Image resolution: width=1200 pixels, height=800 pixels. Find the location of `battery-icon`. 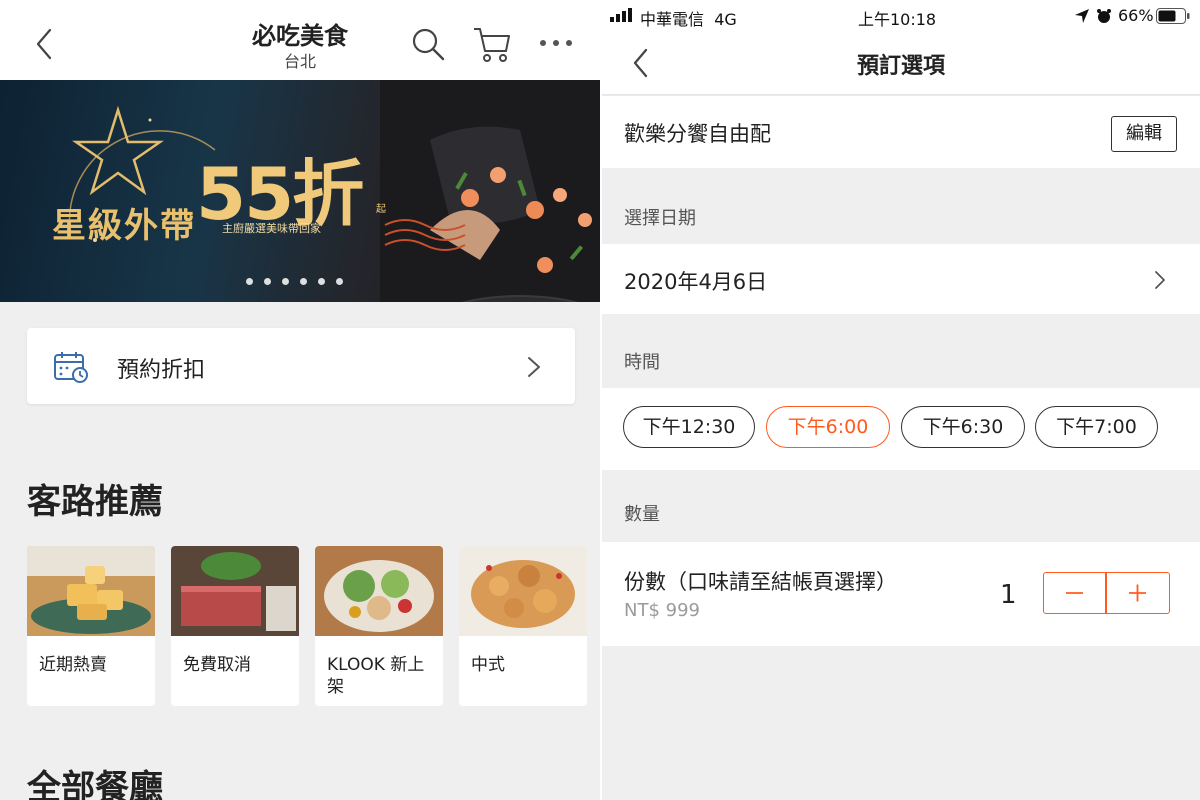

battery-icon is located at coordinates (1173, 16).